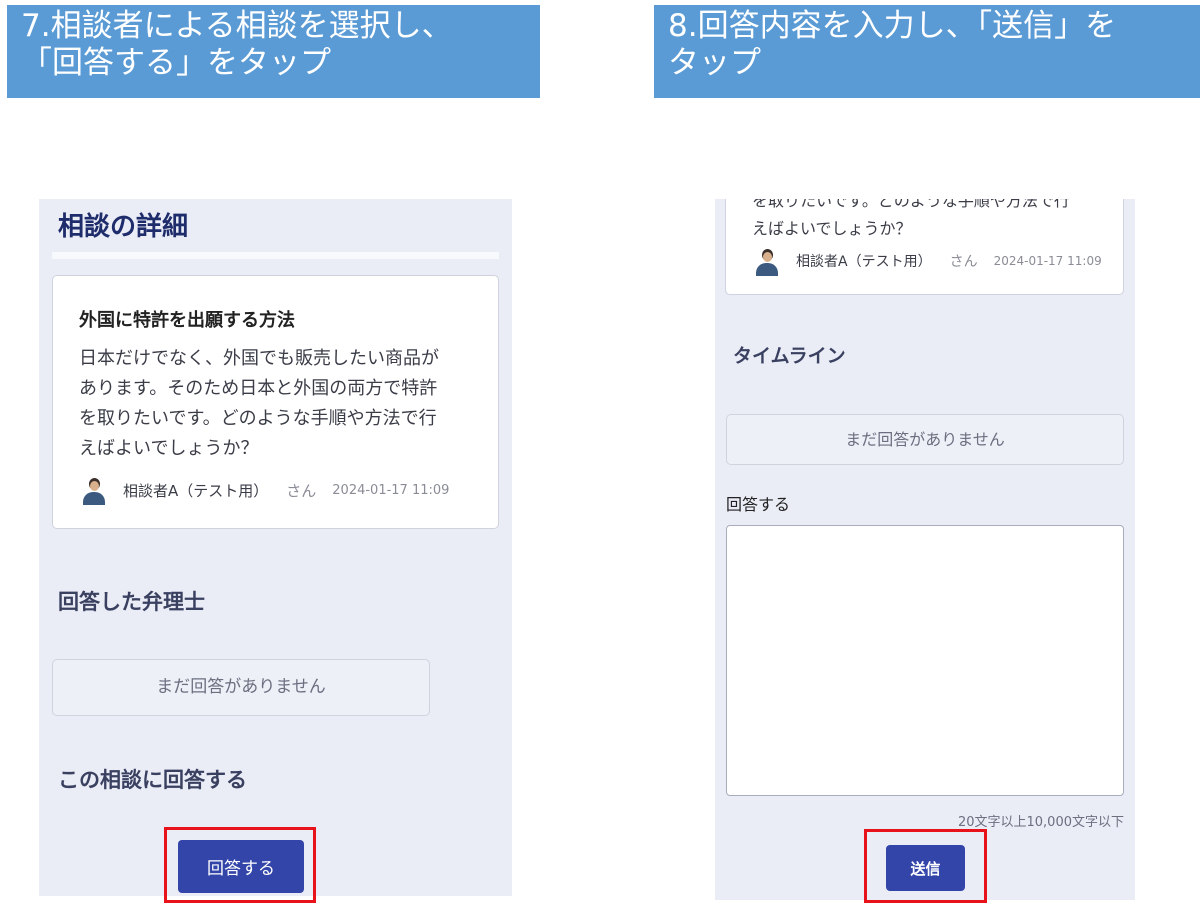 The height and width of the screenshot is (904, 1203). Describe the element at coordinates (275, 255) in the screenshot. I see `title-divider` at that location.